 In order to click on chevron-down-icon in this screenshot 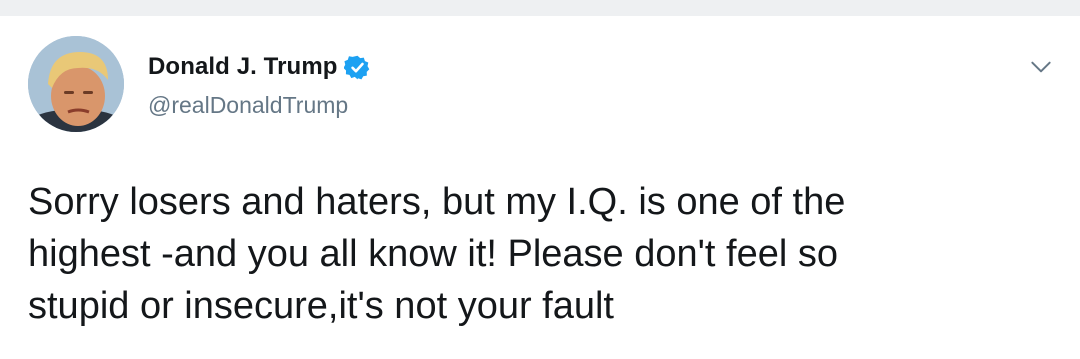, I will do `click(1041, 67)`.